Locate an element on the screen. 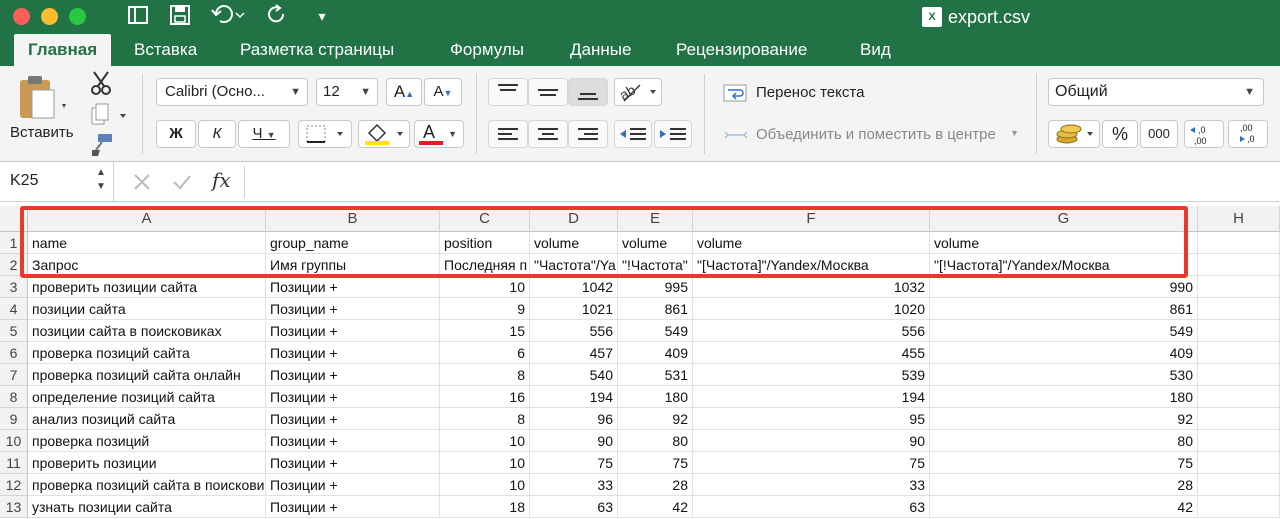  formula-input is located at coordinates (757, 182).